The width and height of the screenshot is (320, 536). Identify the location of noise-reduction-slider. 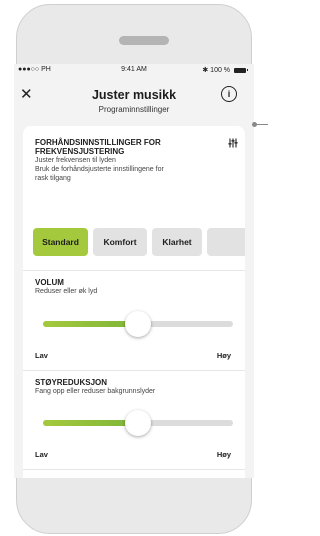
(138, 423).